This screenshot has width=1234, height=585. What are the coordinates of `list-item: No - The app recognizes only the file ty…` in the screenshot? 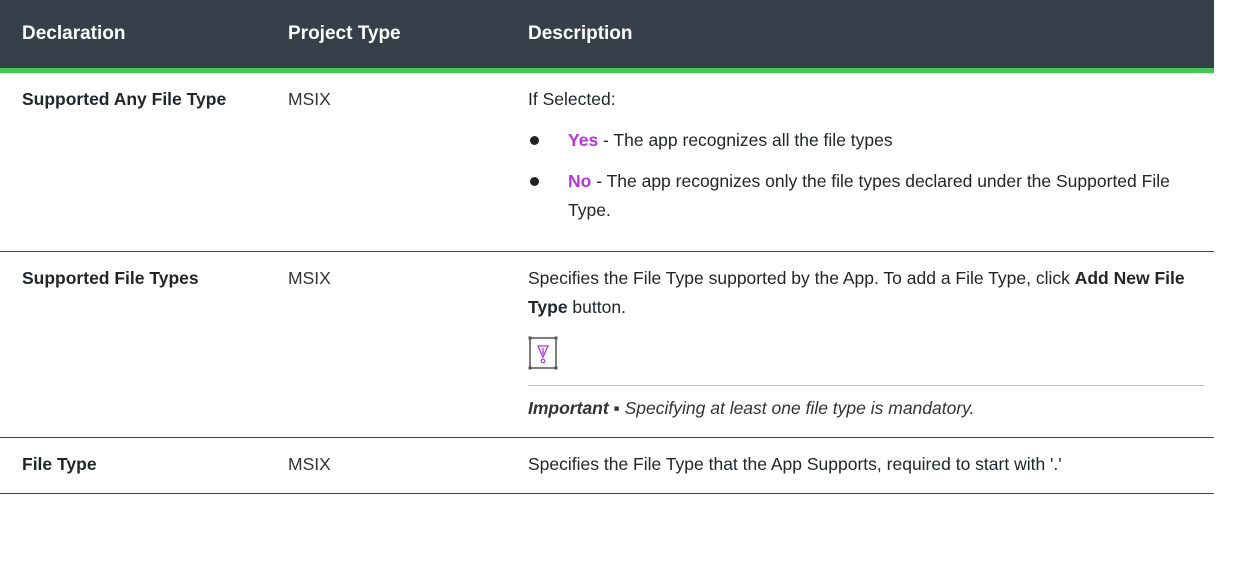 It's located at (866, 196).